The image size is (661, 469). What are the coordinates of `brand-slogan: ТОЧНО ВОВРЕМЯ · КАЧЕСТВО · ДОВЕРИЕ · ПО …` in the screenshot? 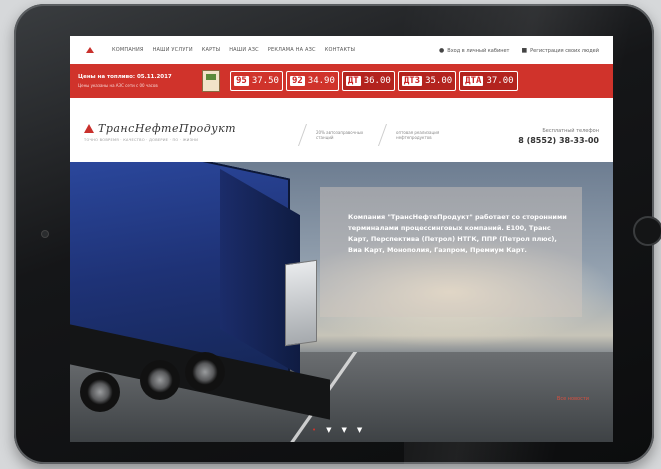 It's located at (141, 140).